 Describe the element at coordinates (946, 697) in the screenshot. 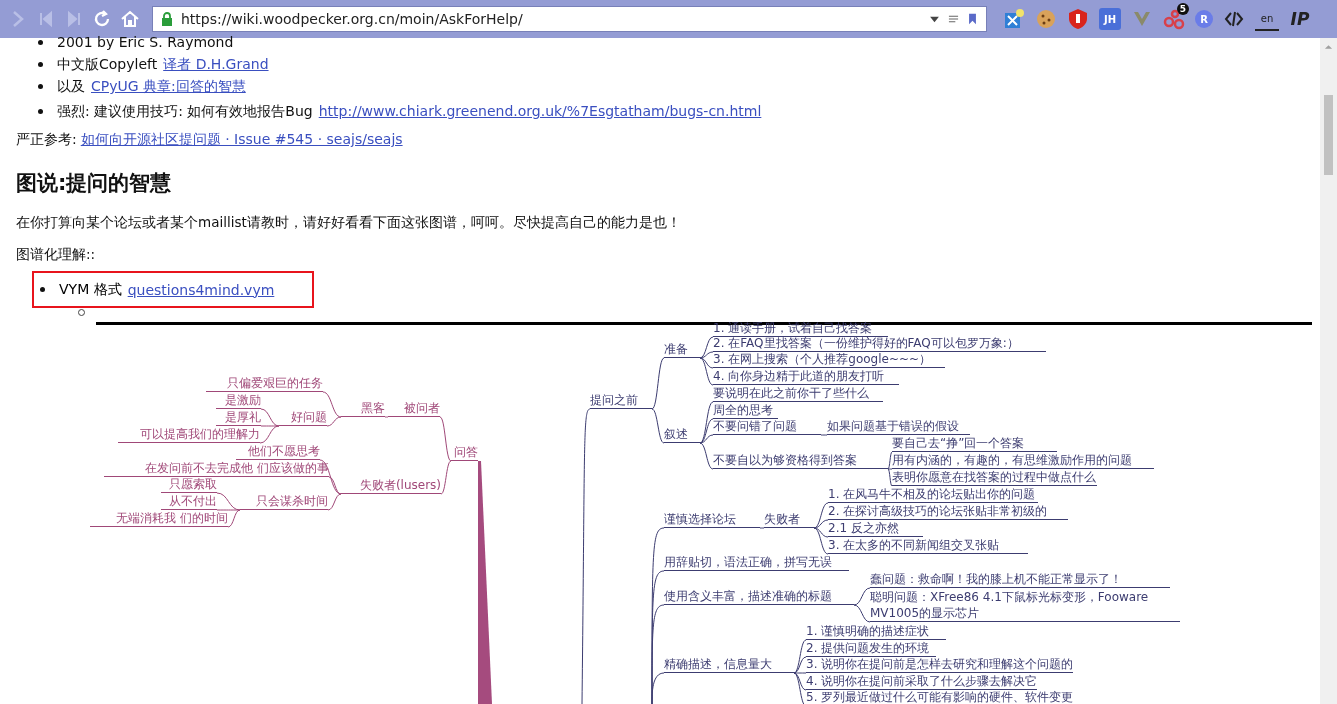

I see `mind-map-node: 5. 罗列最近做过什么可能有影响的硬件、软件变更` at that location.